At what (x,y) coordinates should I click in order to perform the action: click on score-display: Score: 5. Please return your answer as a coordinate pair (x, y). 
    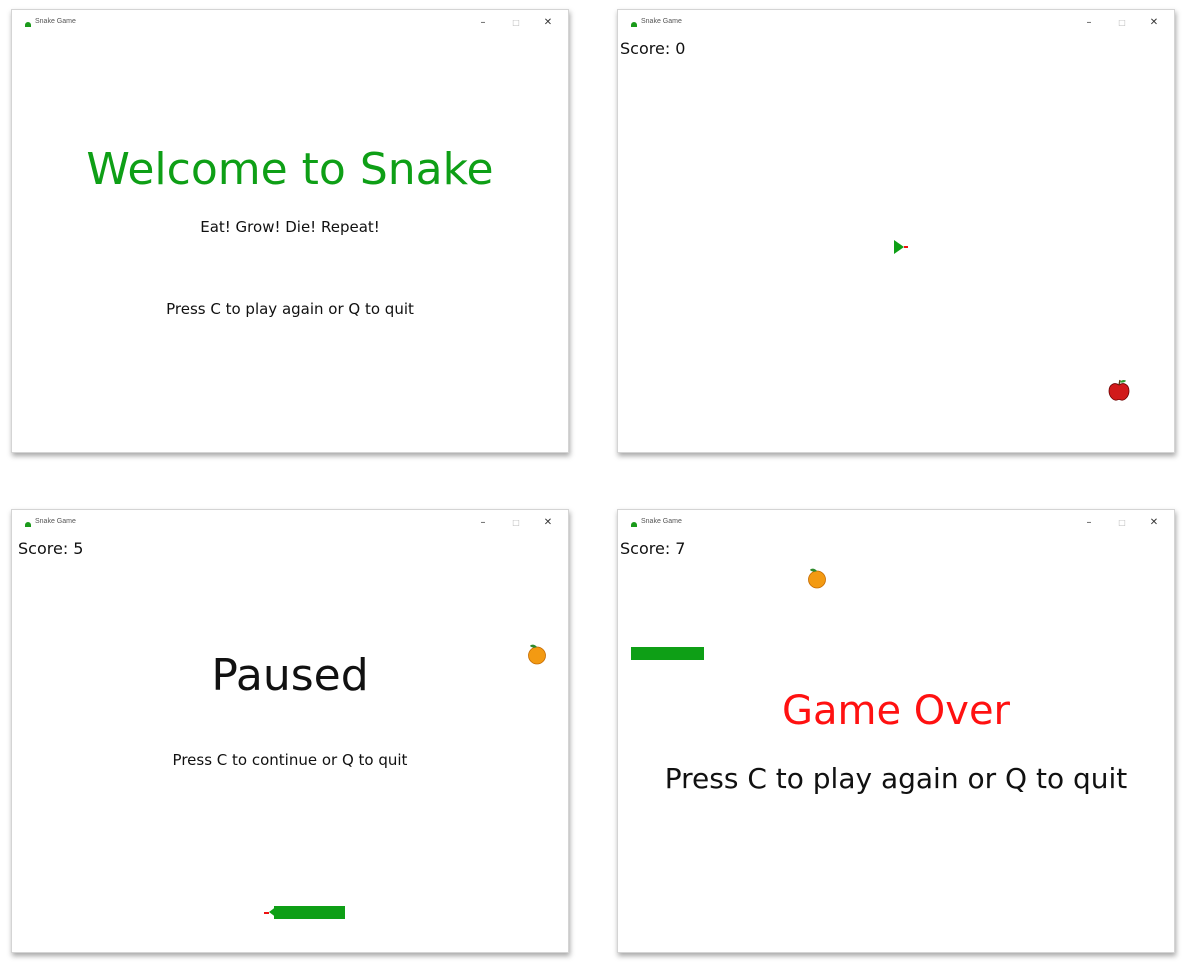
    Looking at the image, I should click on (51, 548).